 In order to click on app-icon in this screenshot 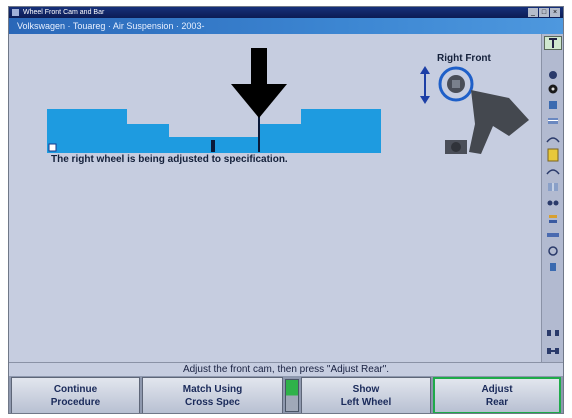, I will do `click(15, 12)`.